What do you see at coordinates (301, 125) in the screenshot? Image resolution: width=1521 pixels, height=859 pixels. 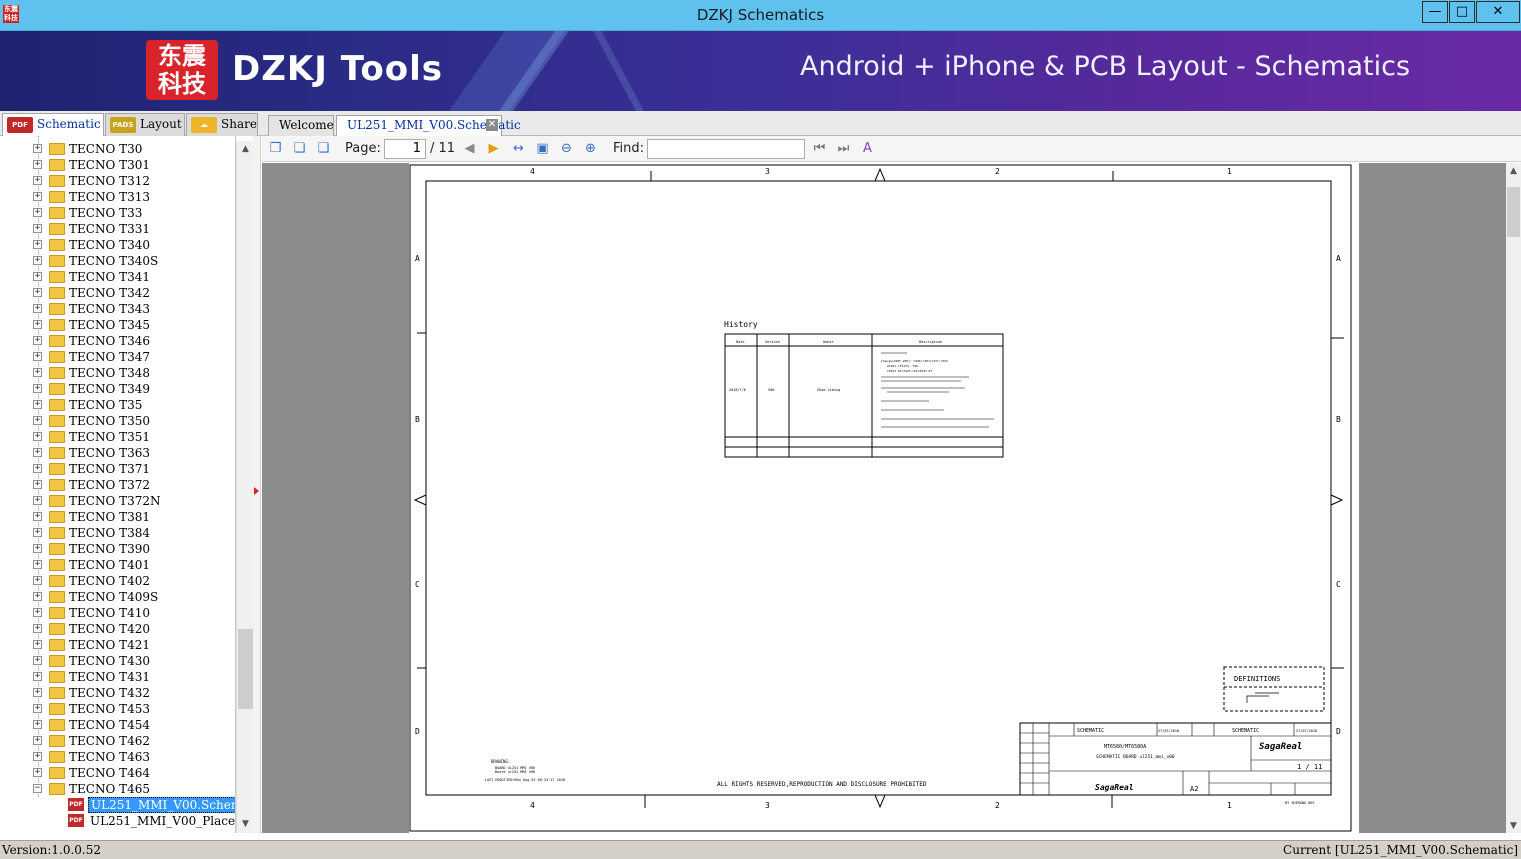 I see `tab-welcome: Welcome` at bounding box center [301, 125].